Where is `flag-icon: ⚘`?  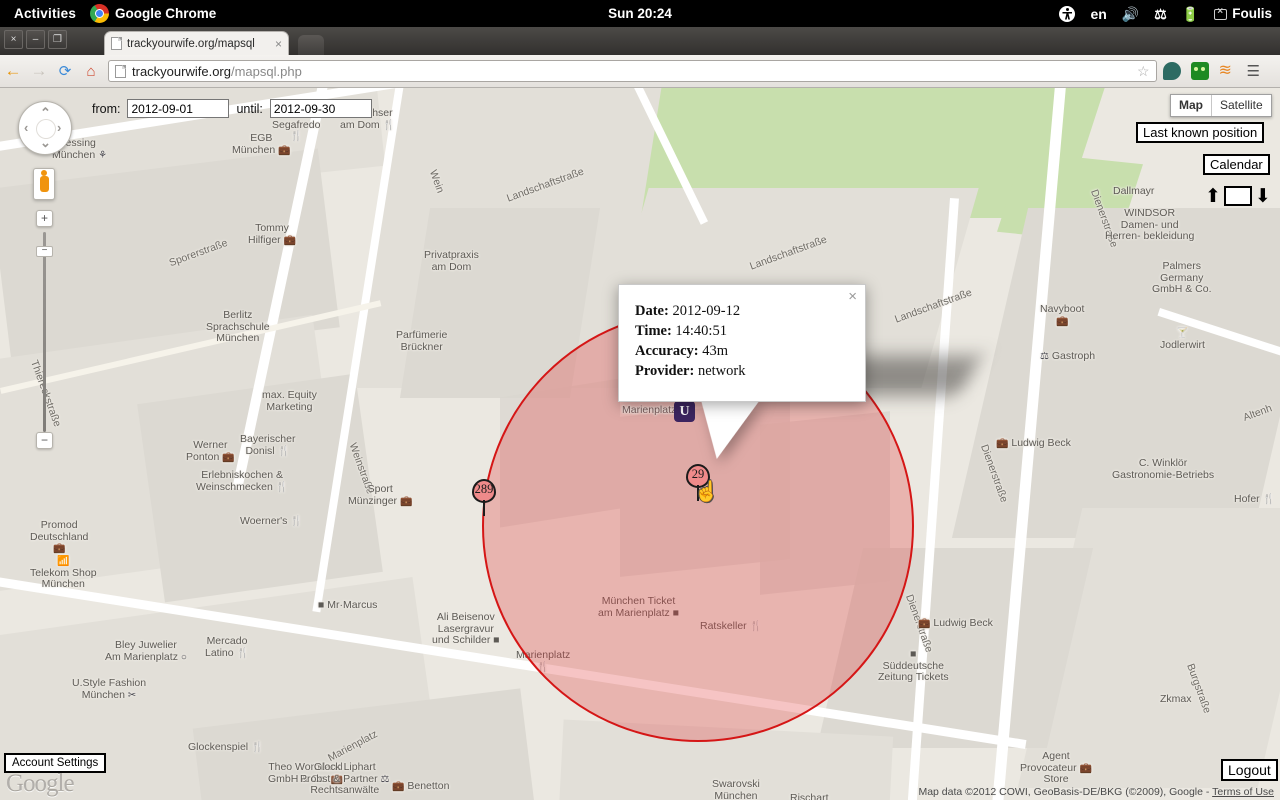 flag-icon: ⚘ is located at coordinates (103, 155).